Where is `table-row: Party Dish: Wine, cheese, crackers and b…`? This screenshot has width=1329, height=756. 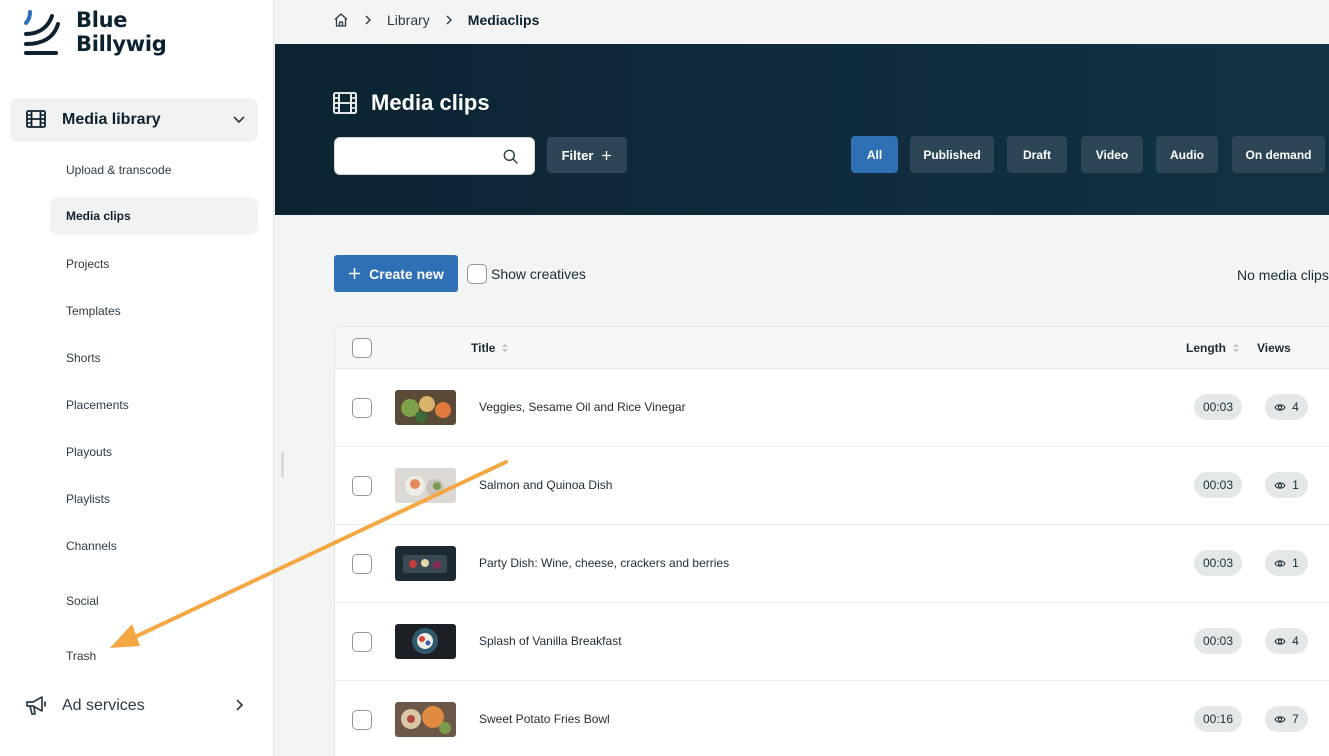 table-row: Party Dish: Wine, cheese, crackers and b… is located at coordinates (832, 564).